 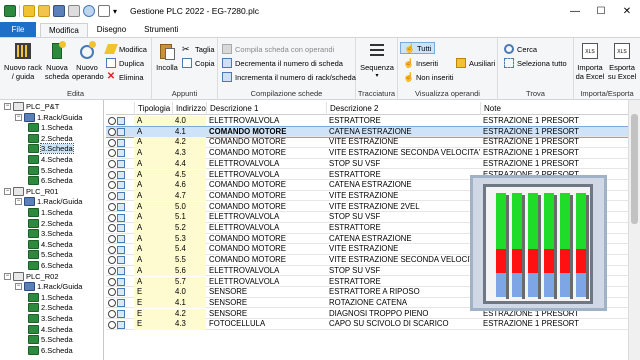 What do you see at coordinates (634, 230) in the screenshot?
I see `vertical-scrollbar` at bounding box center [634, 230].